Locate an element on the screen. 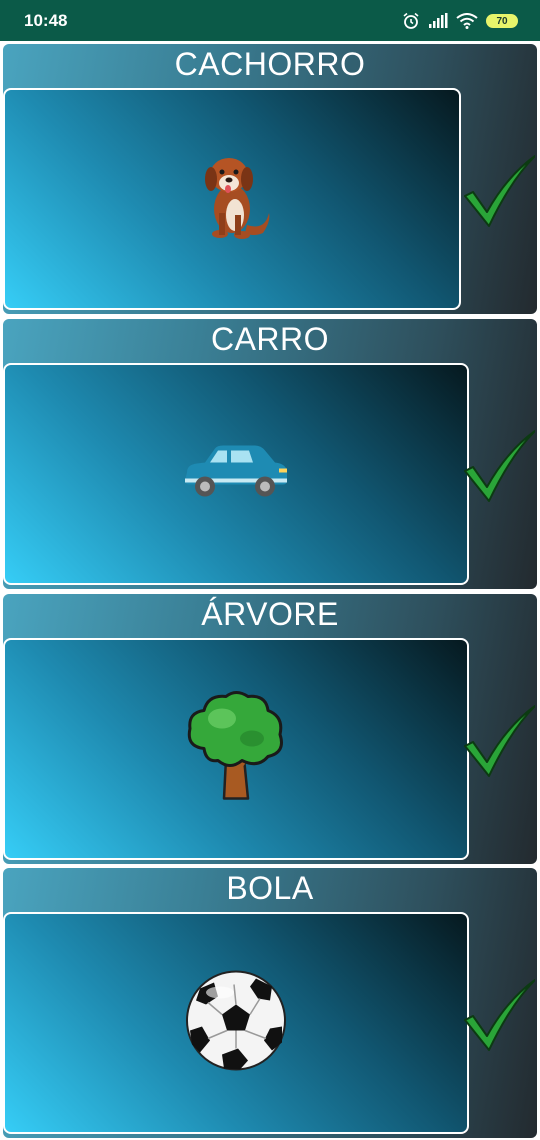 This screenshot has height=1140, width=540. dog-image is located at coordinates (232, 199).